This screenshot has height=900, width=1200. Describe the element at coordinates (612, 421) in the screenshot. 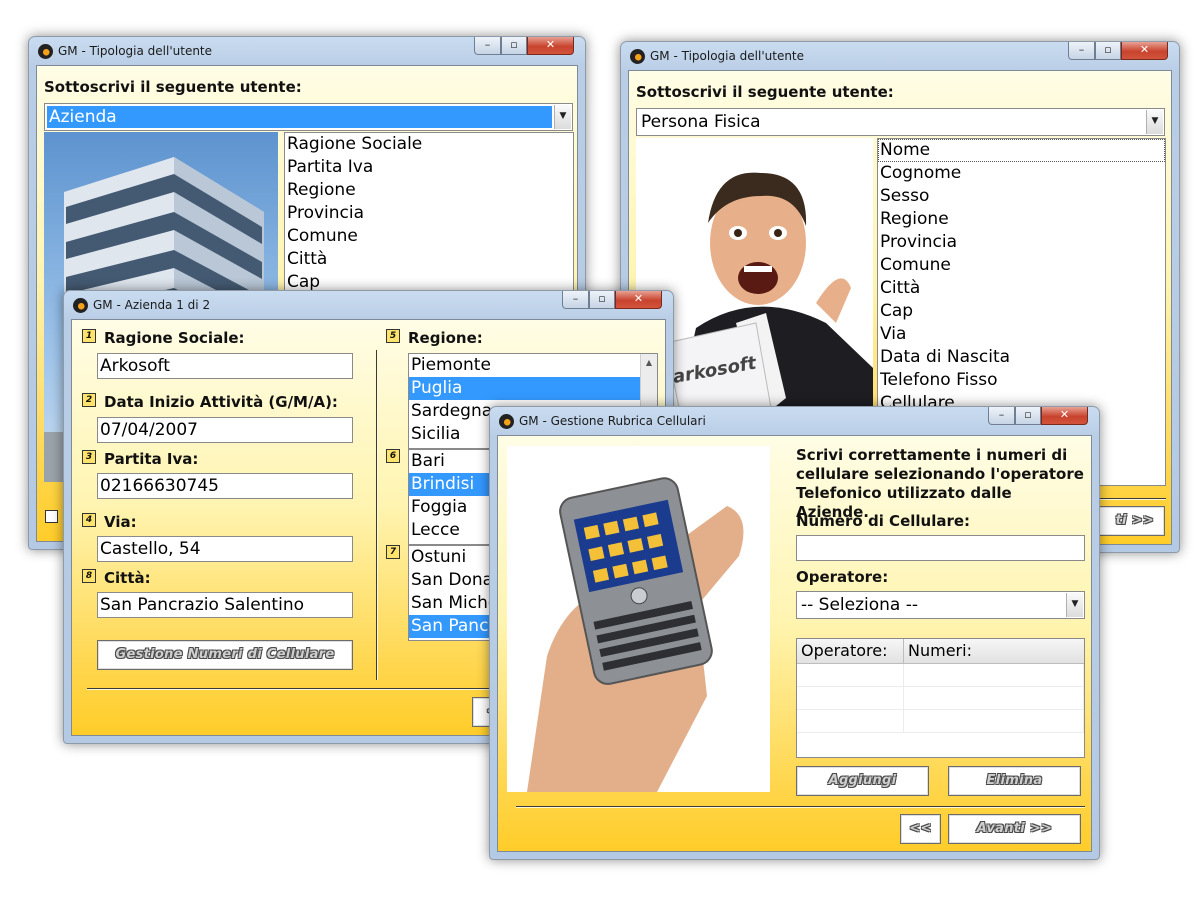

I see `window-title: GM - Gestione Rubrica Cellulari` at that location.